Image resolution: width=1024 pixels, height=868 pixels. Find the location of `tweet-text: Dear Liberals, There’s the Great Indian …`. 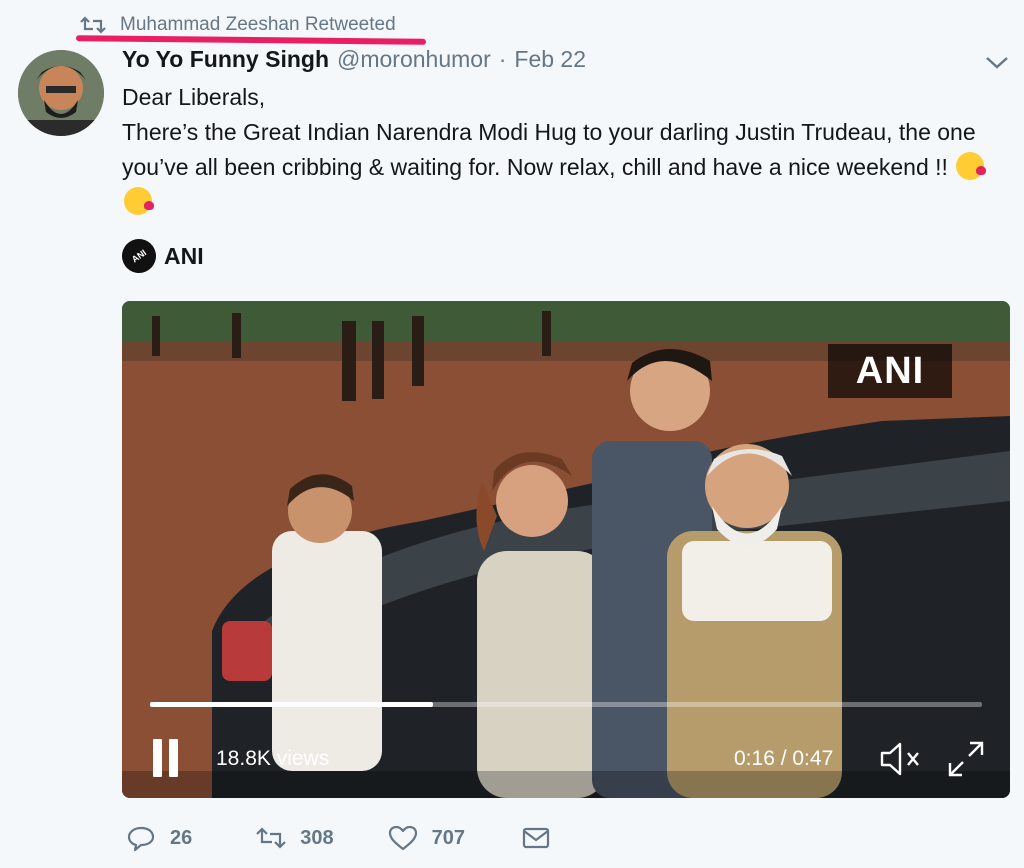

tweet-text: Dear Liberals, There’s the Great Indian … is located at coordinates (562, 150).